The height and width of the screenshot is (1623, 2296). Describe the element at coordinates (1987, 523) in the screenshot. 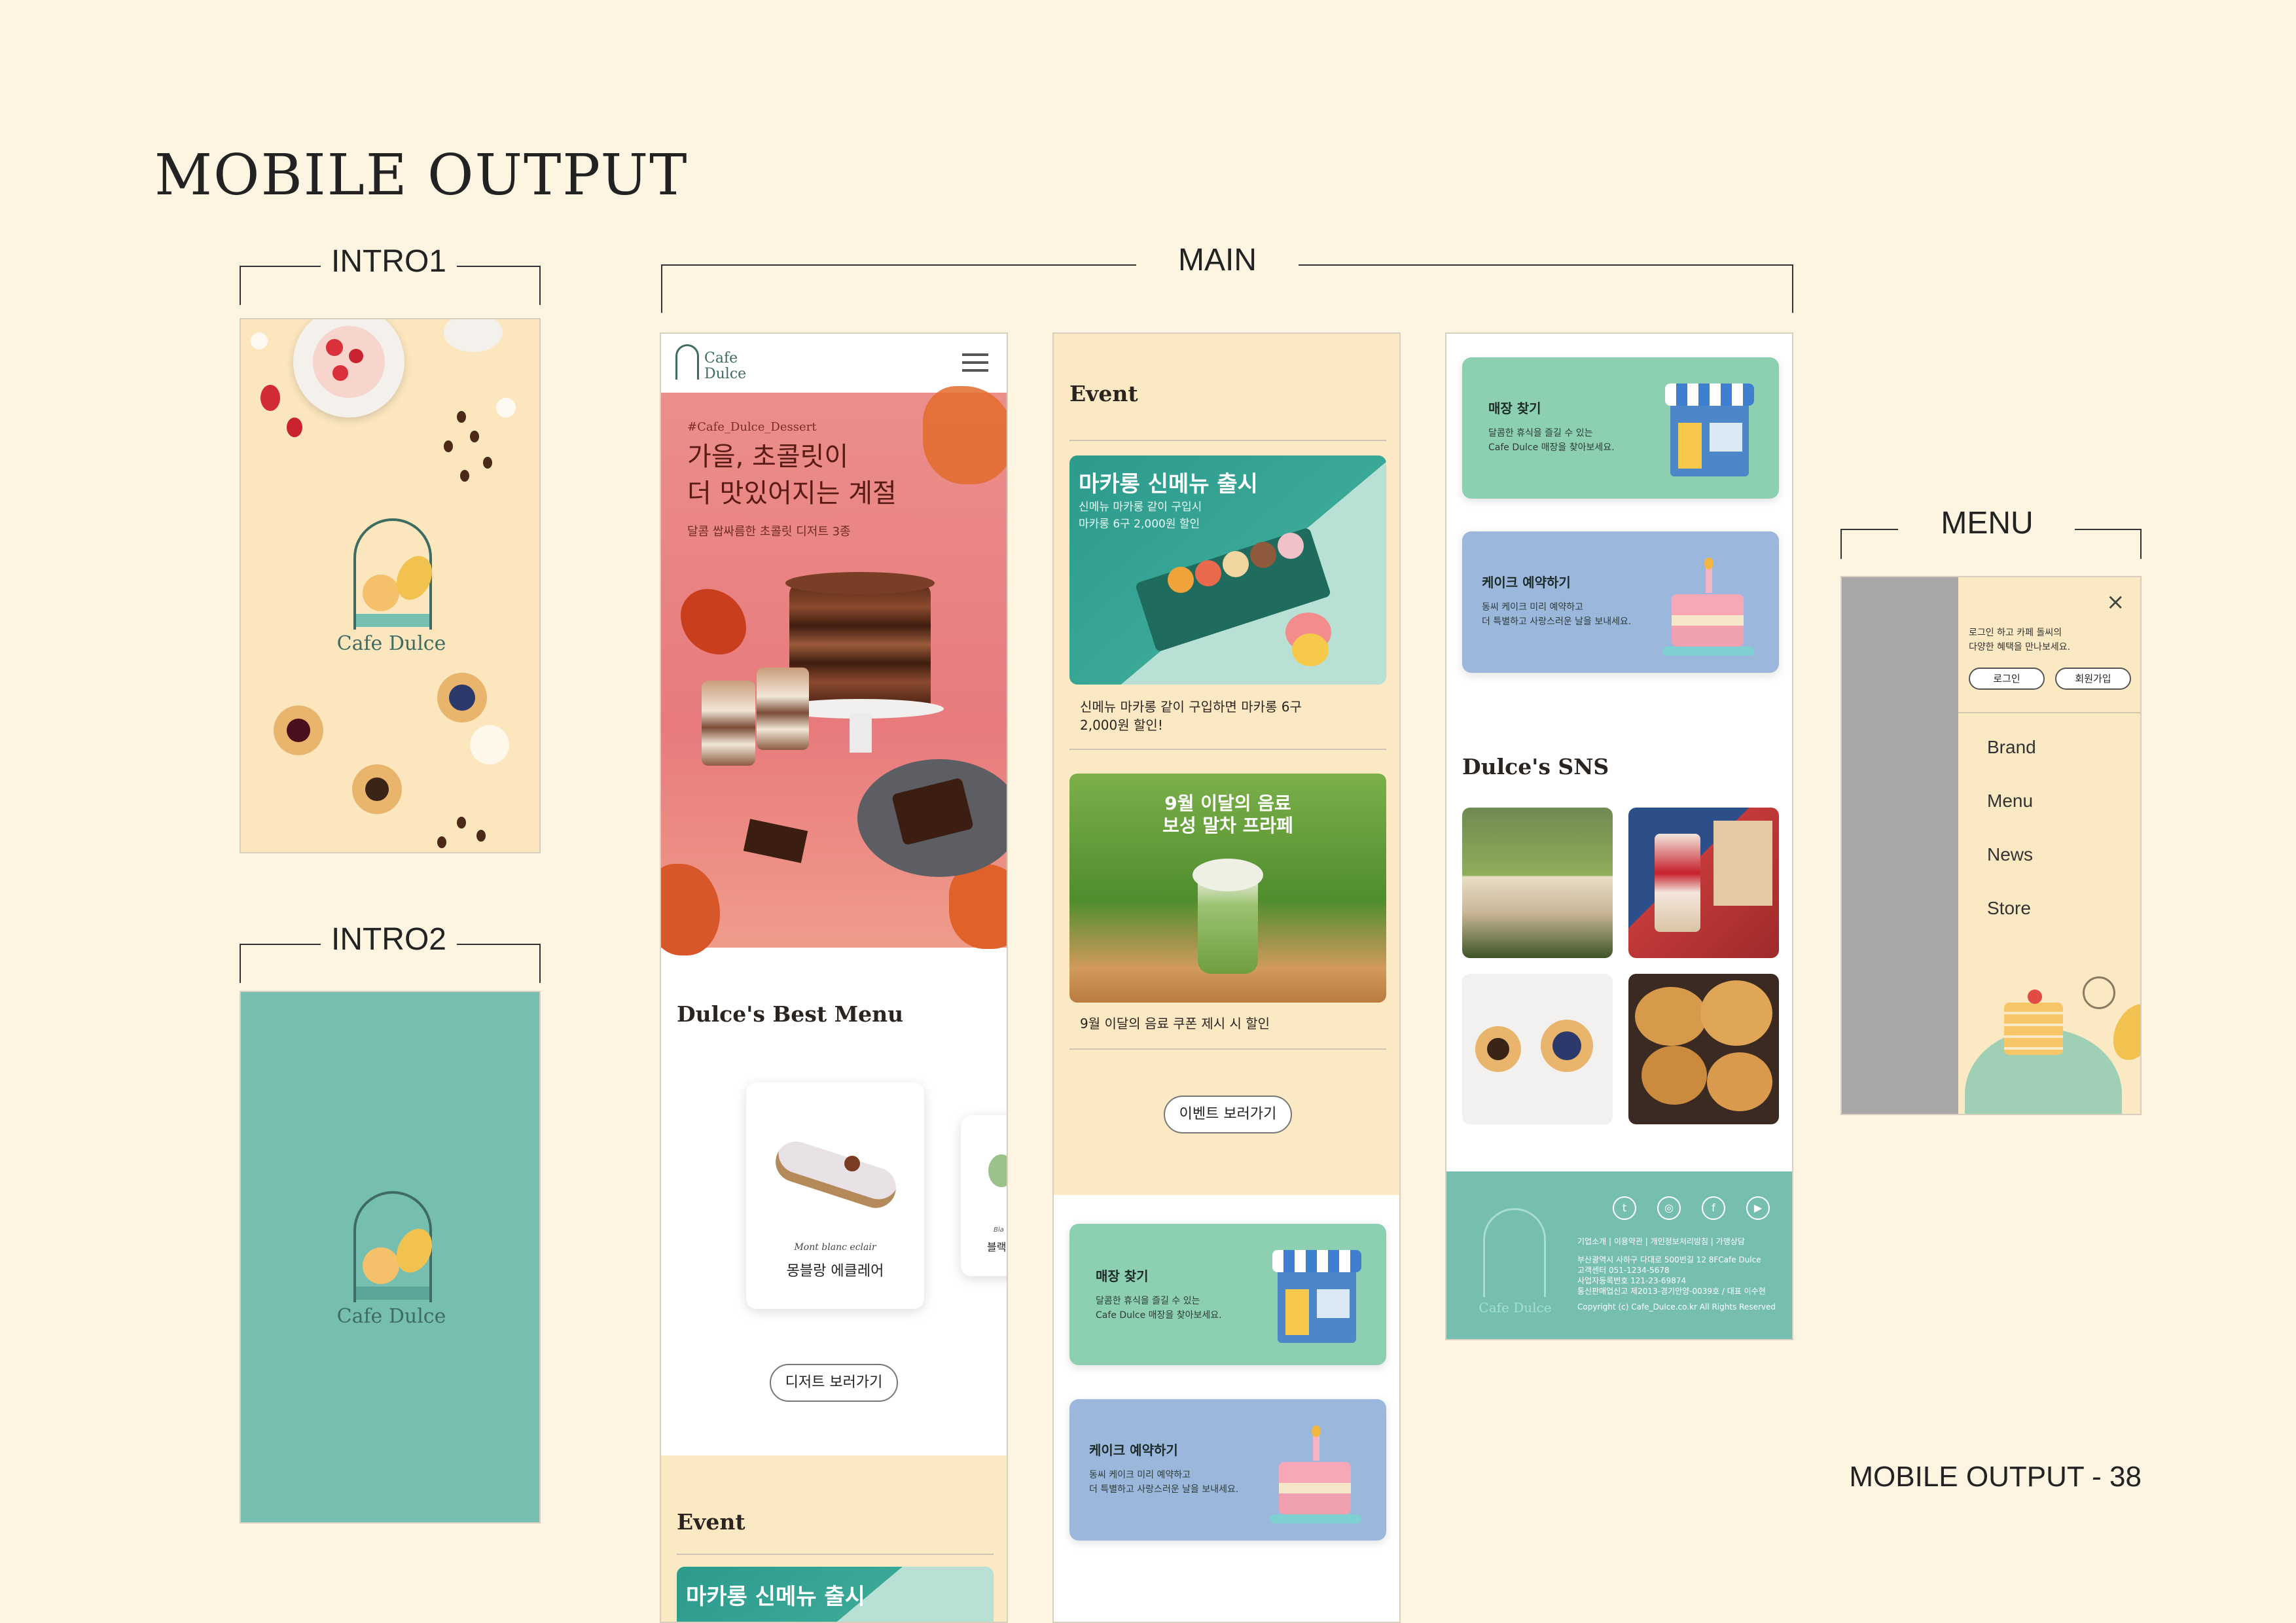

I see `menu-label: MENU` at that location.